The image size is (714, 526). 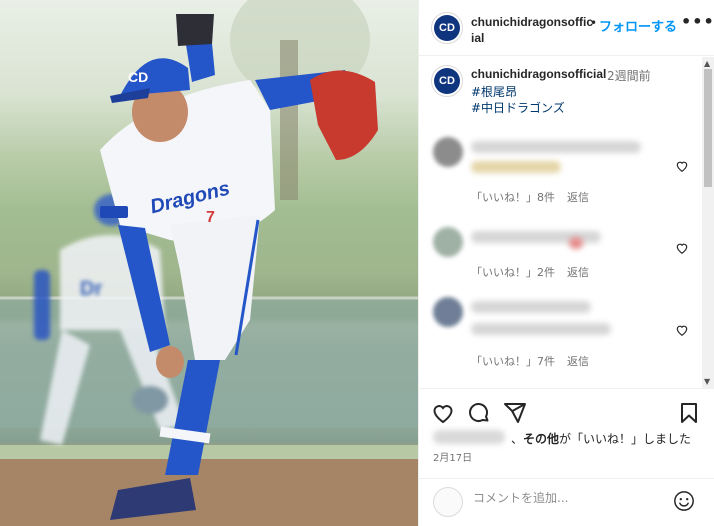 I want to click on liked-by-text: 、その他が「いいね！」しました, so click(x=601, y=438).